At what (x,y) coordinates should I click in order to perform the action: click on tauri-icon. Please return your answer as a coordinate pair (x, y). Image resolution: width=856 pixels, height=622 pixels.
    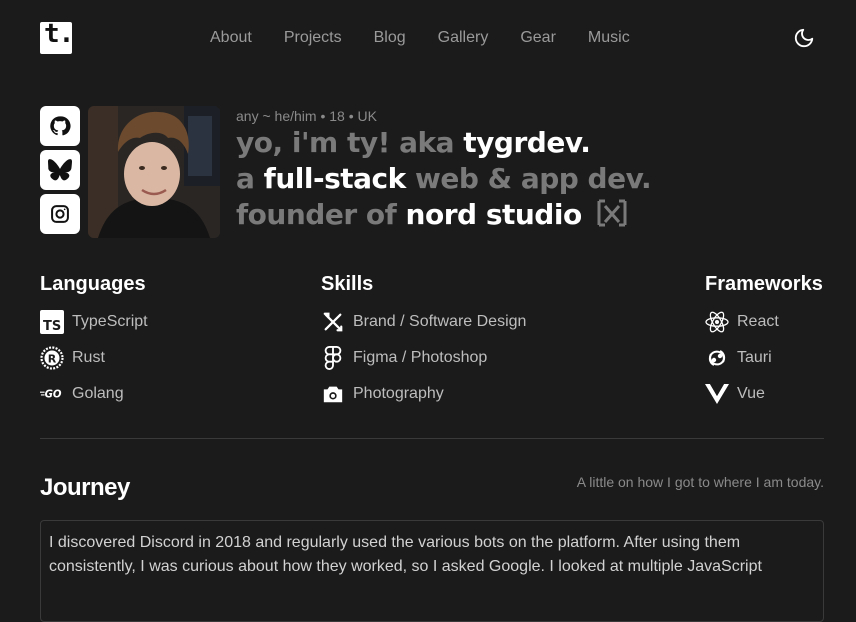
    Looking at the image, I should click on (717, 358).